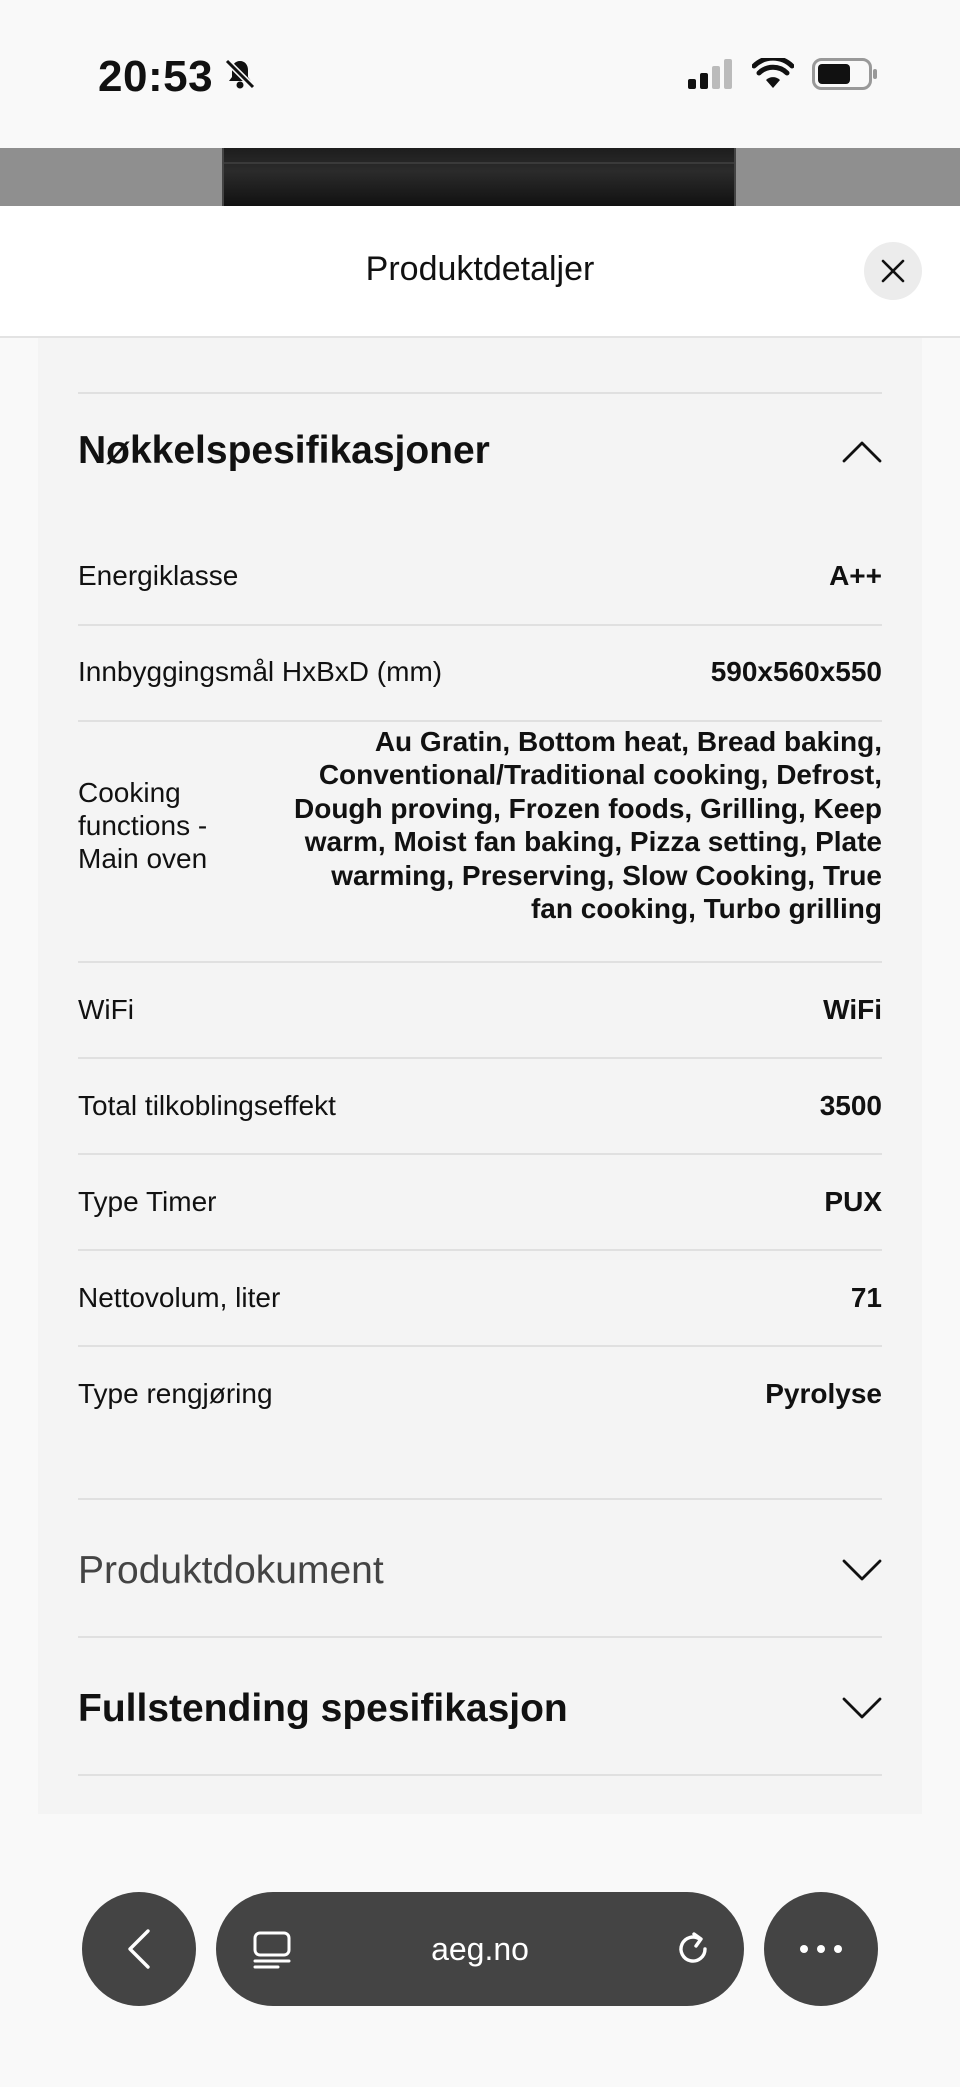 The width and height of the screenshot is (960, 2087). I want to click on spec-row: Innbyggingsmål HxBxD (mm) 590x560x550, so click(480, 672).